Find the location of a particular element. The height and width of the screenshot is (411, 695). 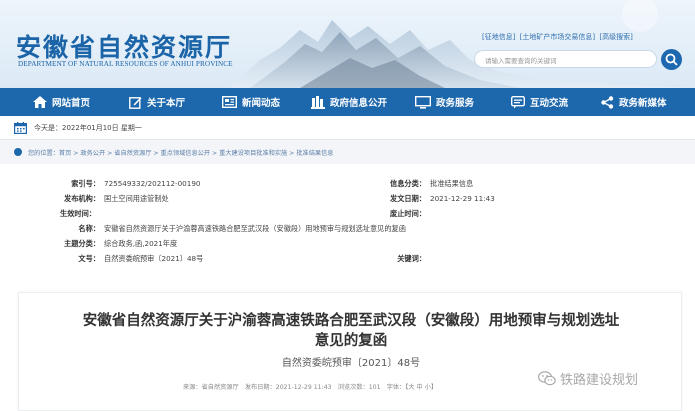

nav-item-gov-service: 政务服务 is located at coordinates (444, 102).